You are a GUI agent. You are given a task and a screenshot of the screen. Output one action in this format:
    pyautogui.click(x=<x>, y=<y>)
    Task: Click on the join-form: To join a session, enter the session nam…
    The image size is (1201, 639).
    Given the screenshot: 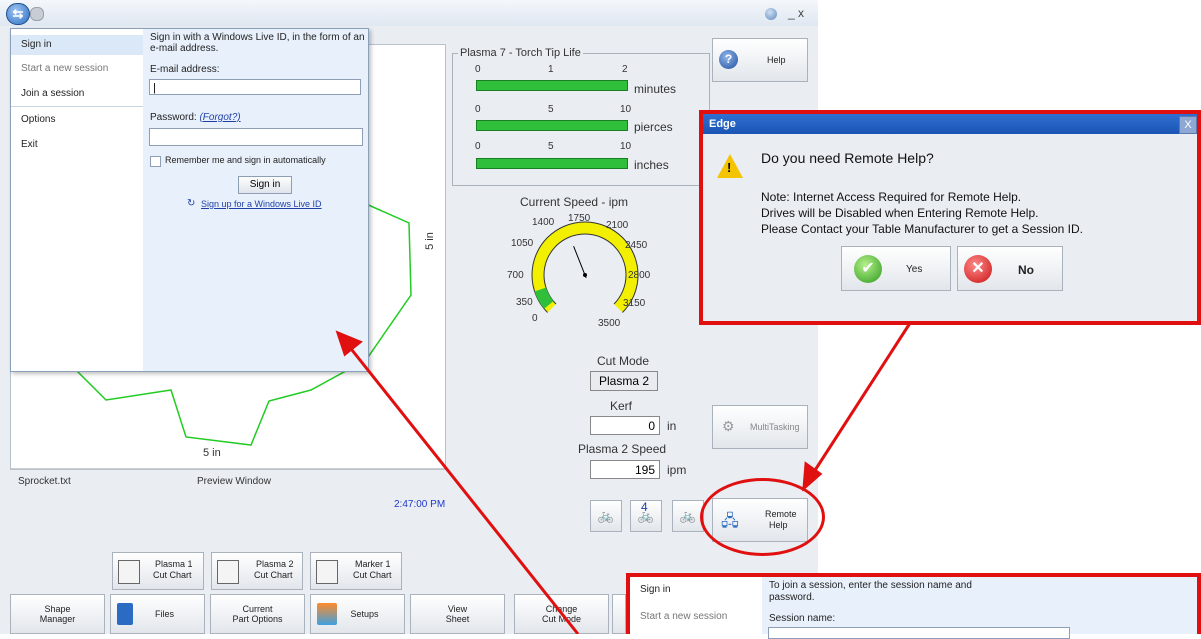 What is the action you would take?
    pyautogui.click(x=979, y=608)
    